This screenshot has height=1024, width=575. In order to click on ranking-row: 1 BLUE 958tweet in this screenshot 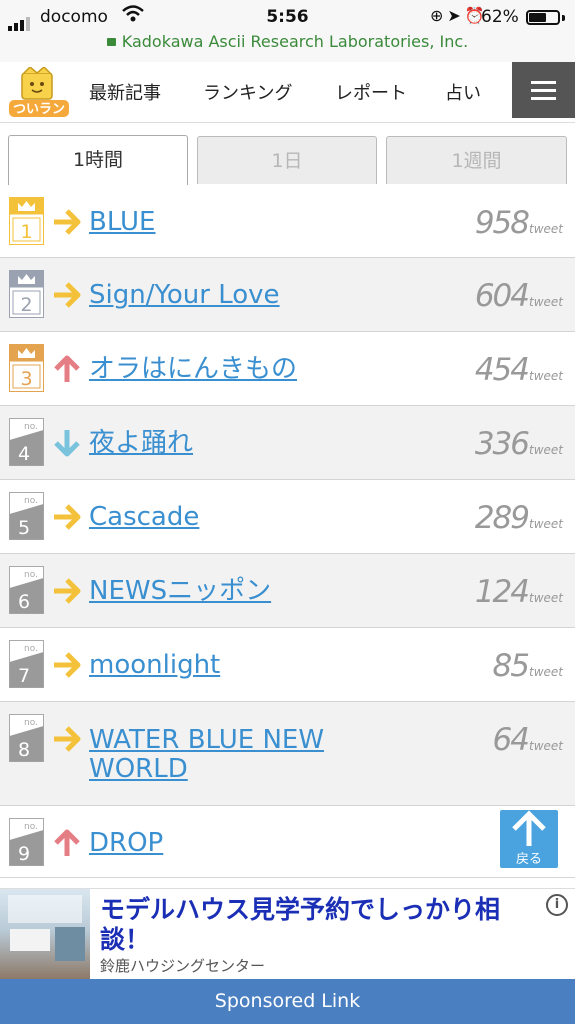, I will do `click(287, 221)`.